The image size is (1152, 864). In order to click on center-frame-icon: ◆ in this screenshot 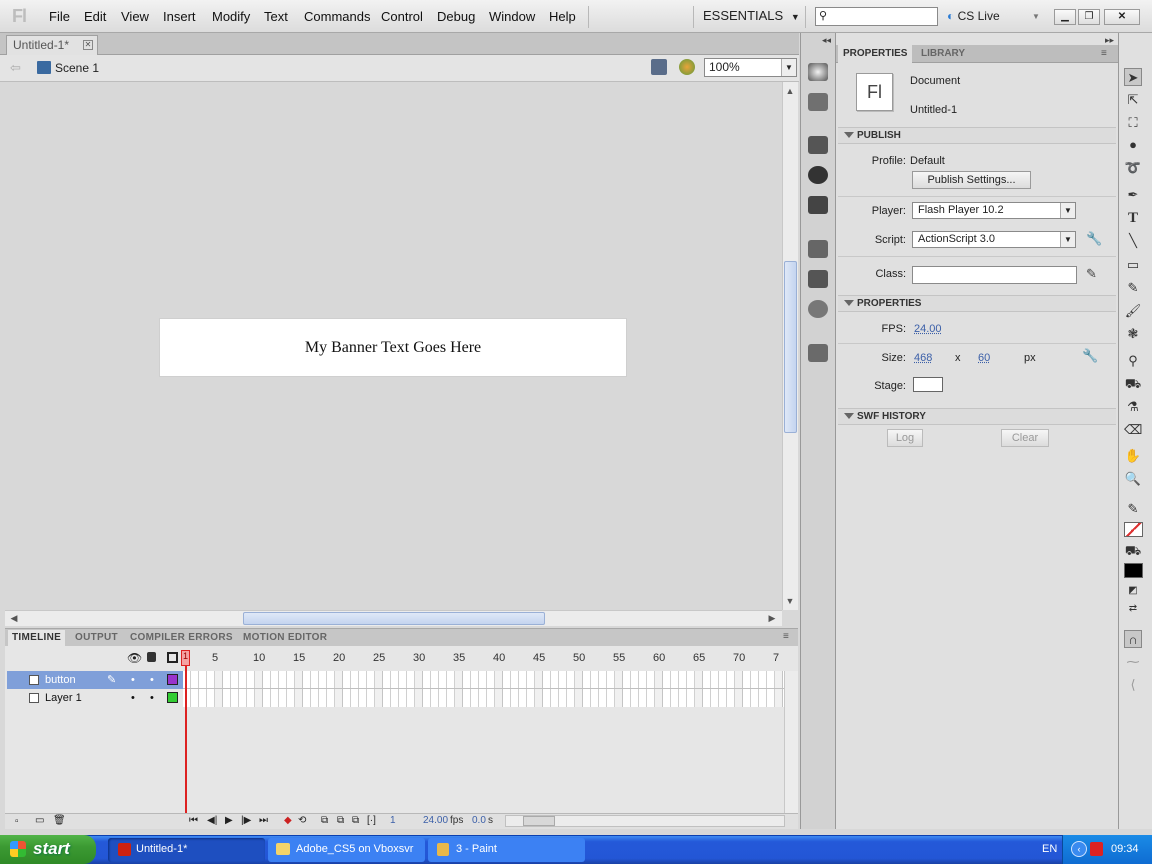, I will do `click(288, 820)`.